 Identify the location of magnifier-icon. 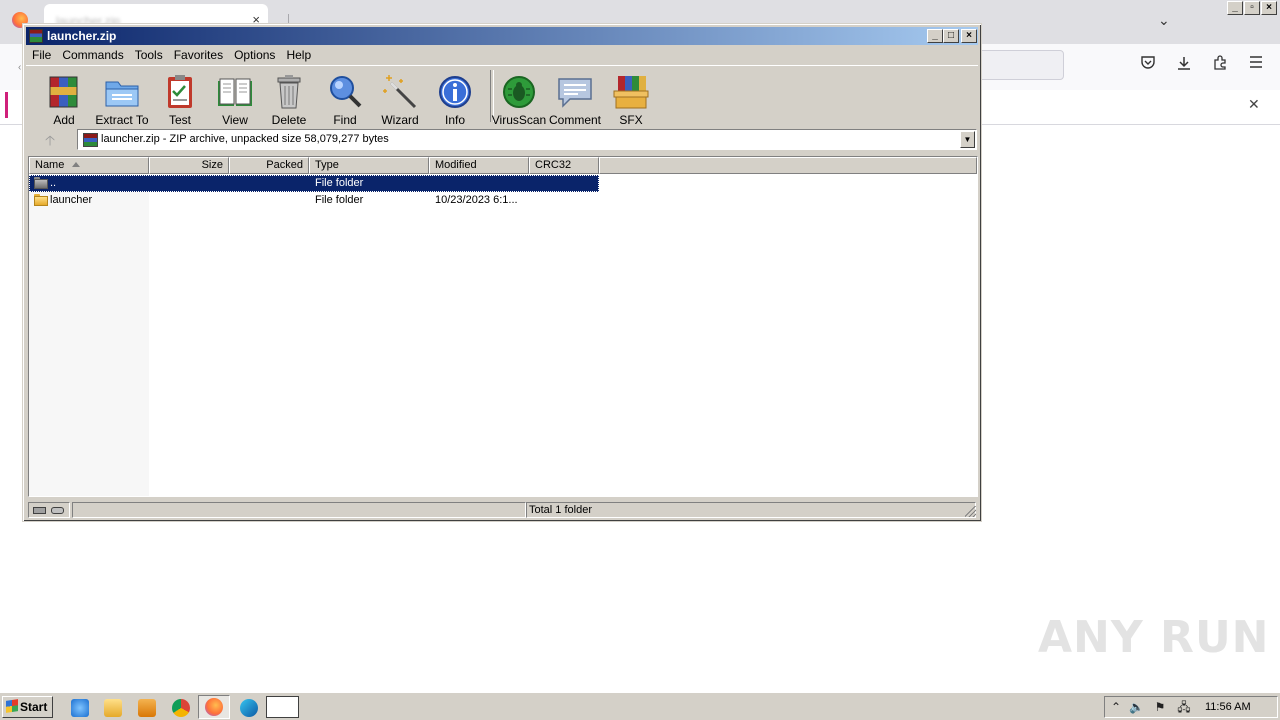
(345, 92).